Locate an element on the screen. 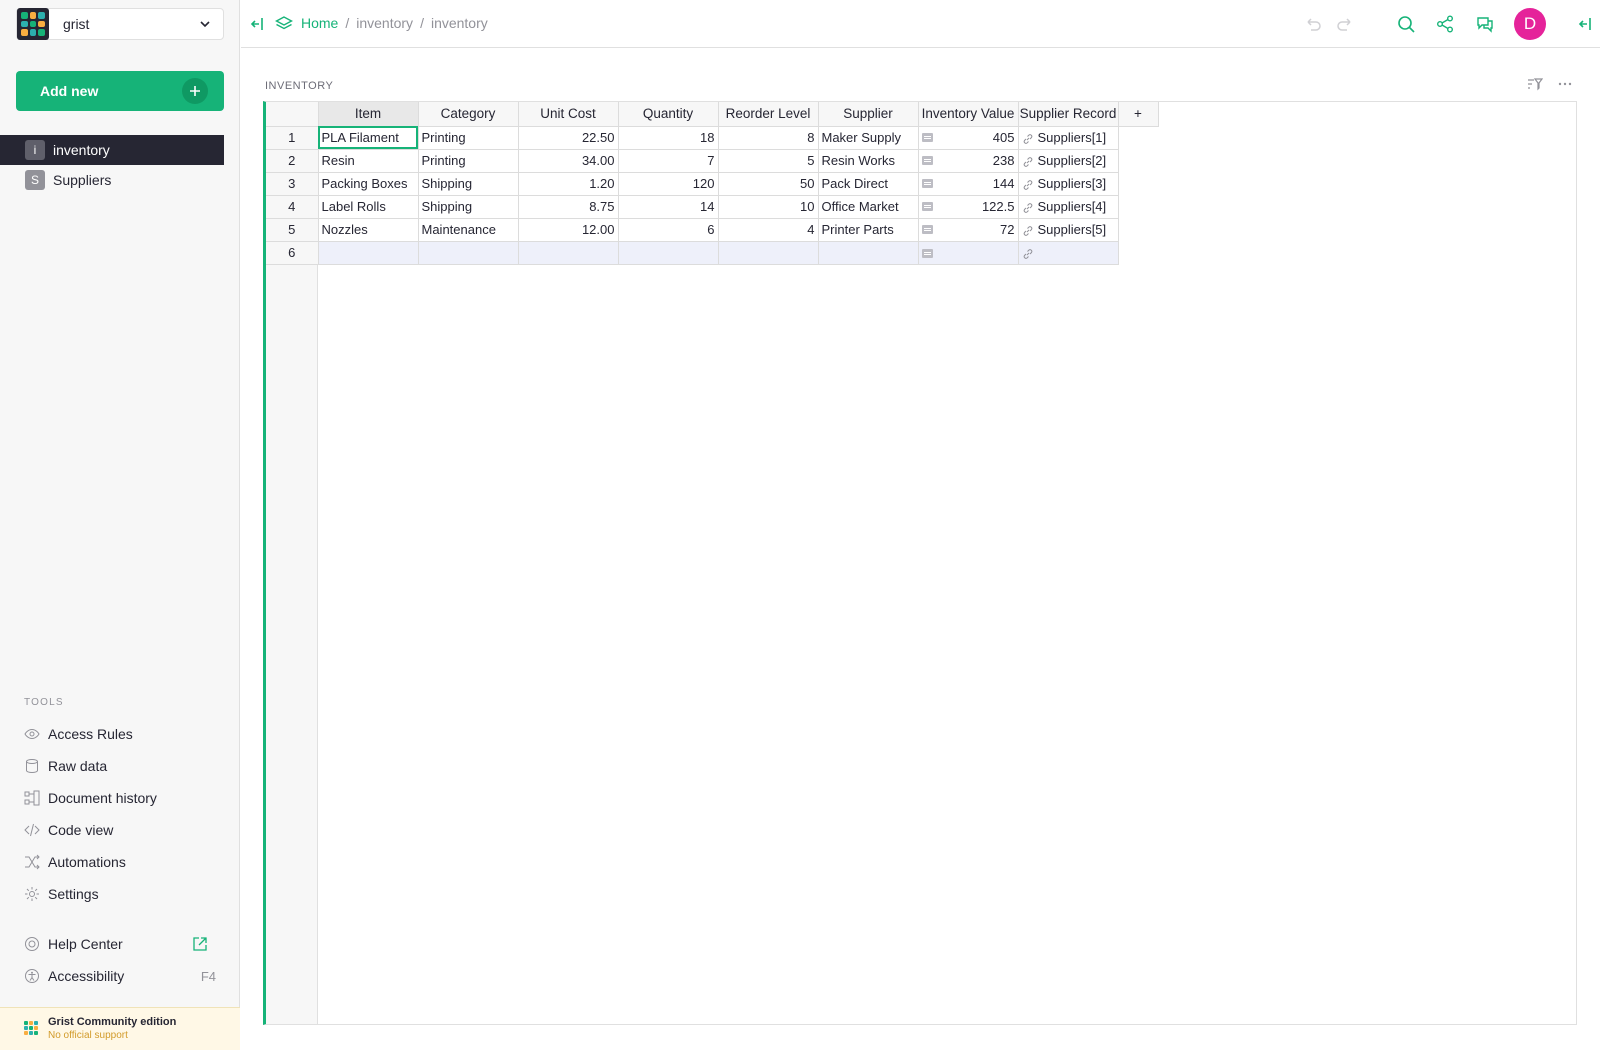 The width and height of the screenshot is (1600, 1050). tool-access-rules: Access Rules is located at coordinates (120, 734).